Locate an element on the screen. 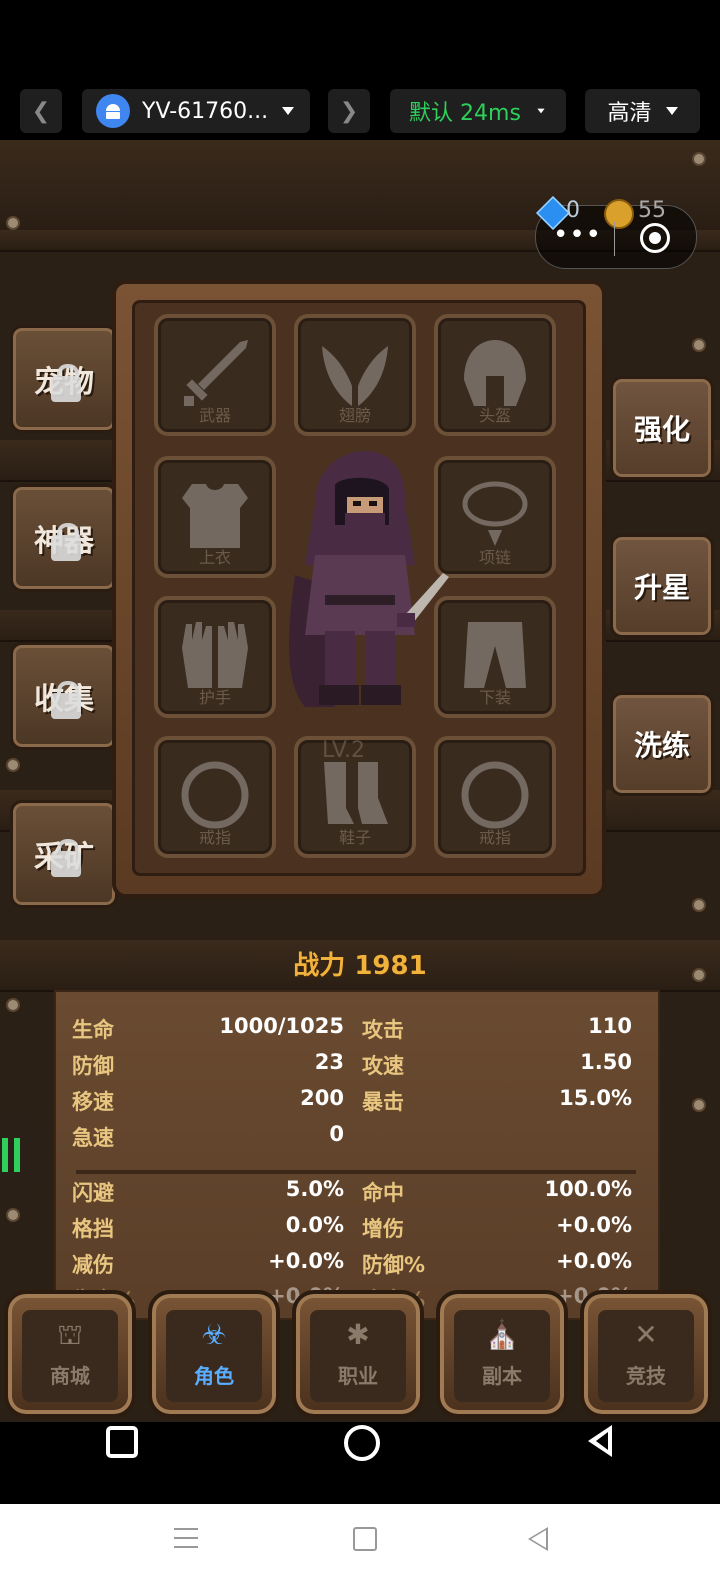  quality-selector: 高清 is located at coordinates (642, 111).